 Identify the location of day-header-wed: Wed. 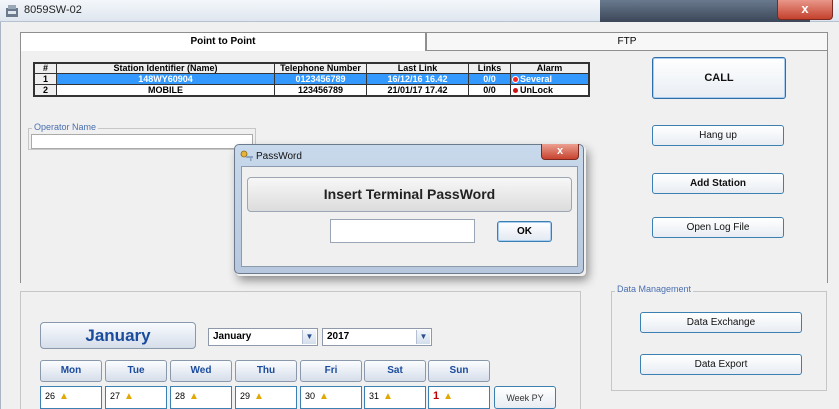
(201, 371).